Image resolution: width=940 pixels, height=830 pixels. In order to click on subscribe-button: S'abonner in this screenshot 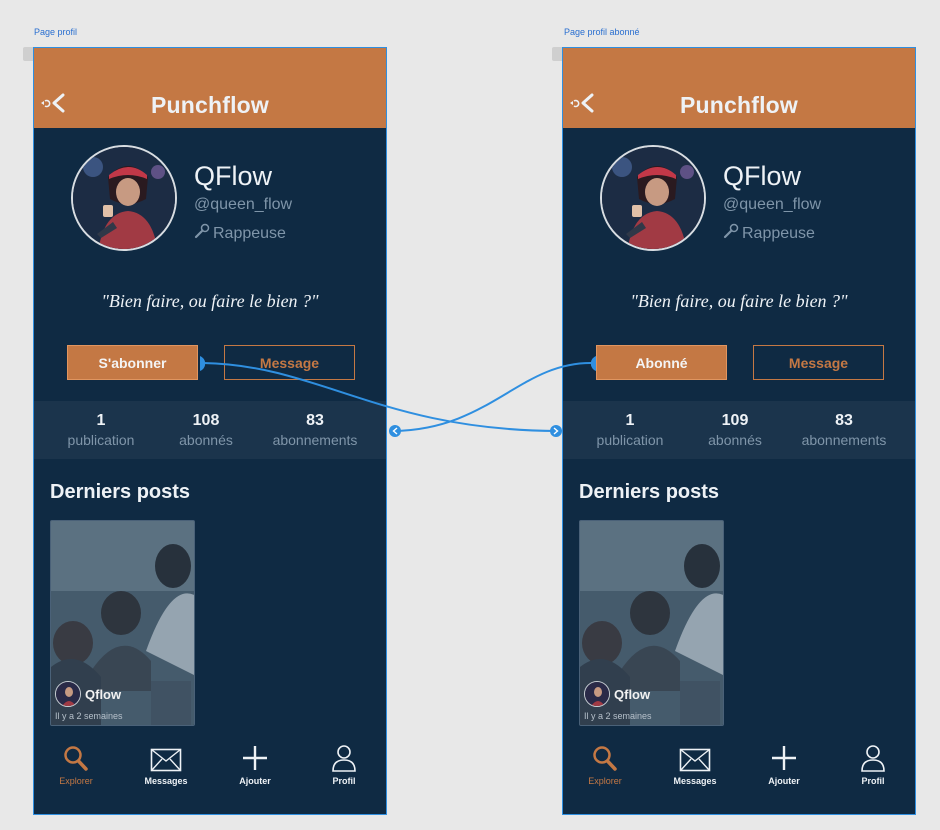, I will do `click(132, 362)`.